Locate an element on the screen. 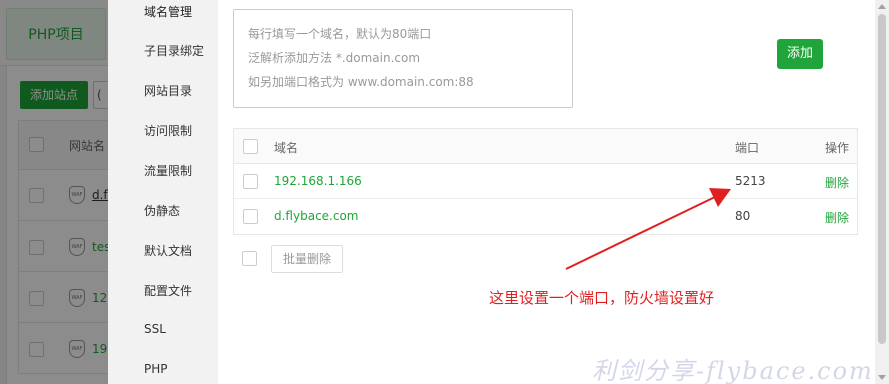  scroll-down-icon is located at coordinates (882, 377).